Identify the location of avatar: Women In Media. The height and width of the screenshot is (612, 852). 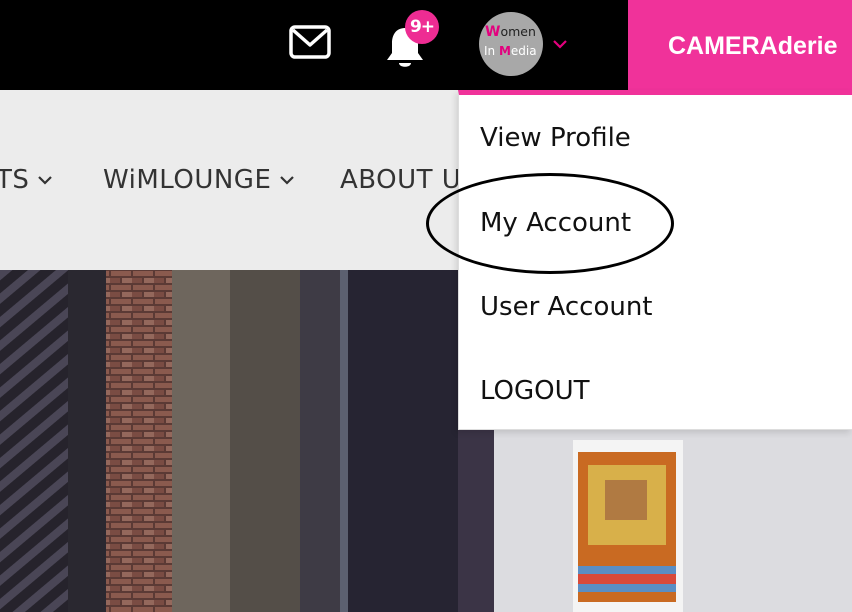
(511, 44).